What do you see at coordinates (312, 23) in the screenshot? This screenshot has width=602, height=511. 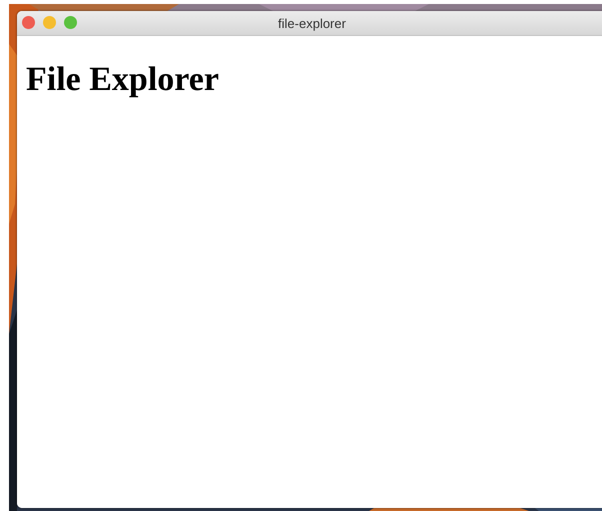 I see `window-title: file-explorer` at bounding box center [312, 23].